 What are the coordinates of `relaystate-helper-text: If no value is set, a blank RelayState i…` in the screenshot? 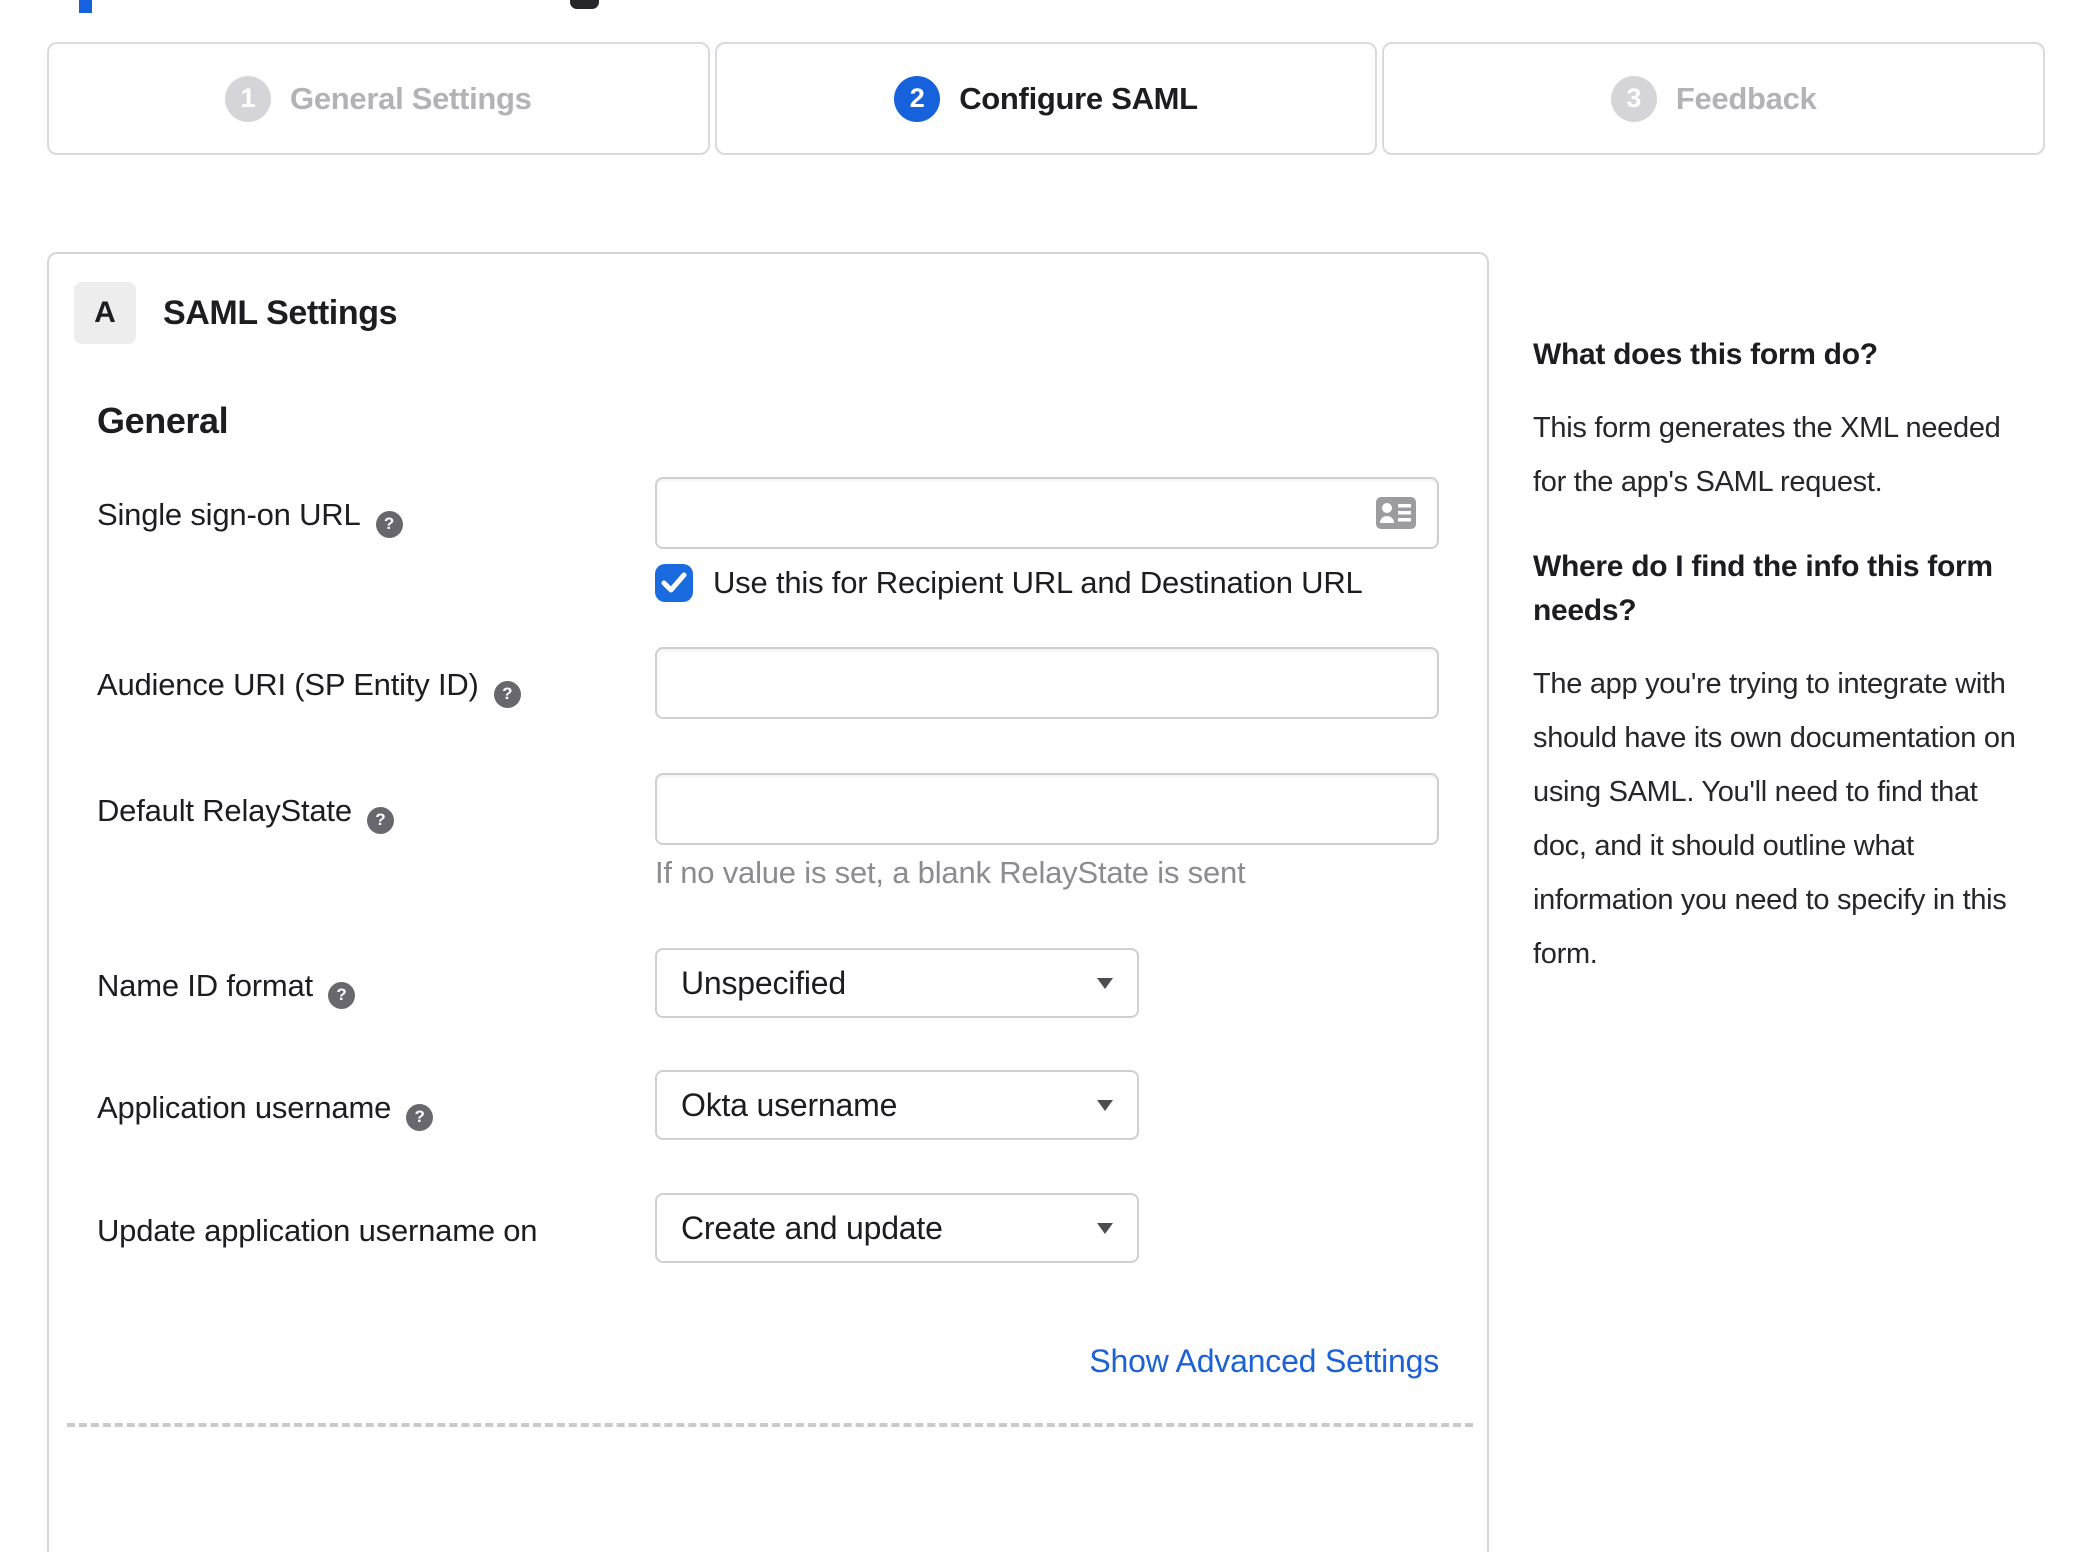 It's located at (950, 872).